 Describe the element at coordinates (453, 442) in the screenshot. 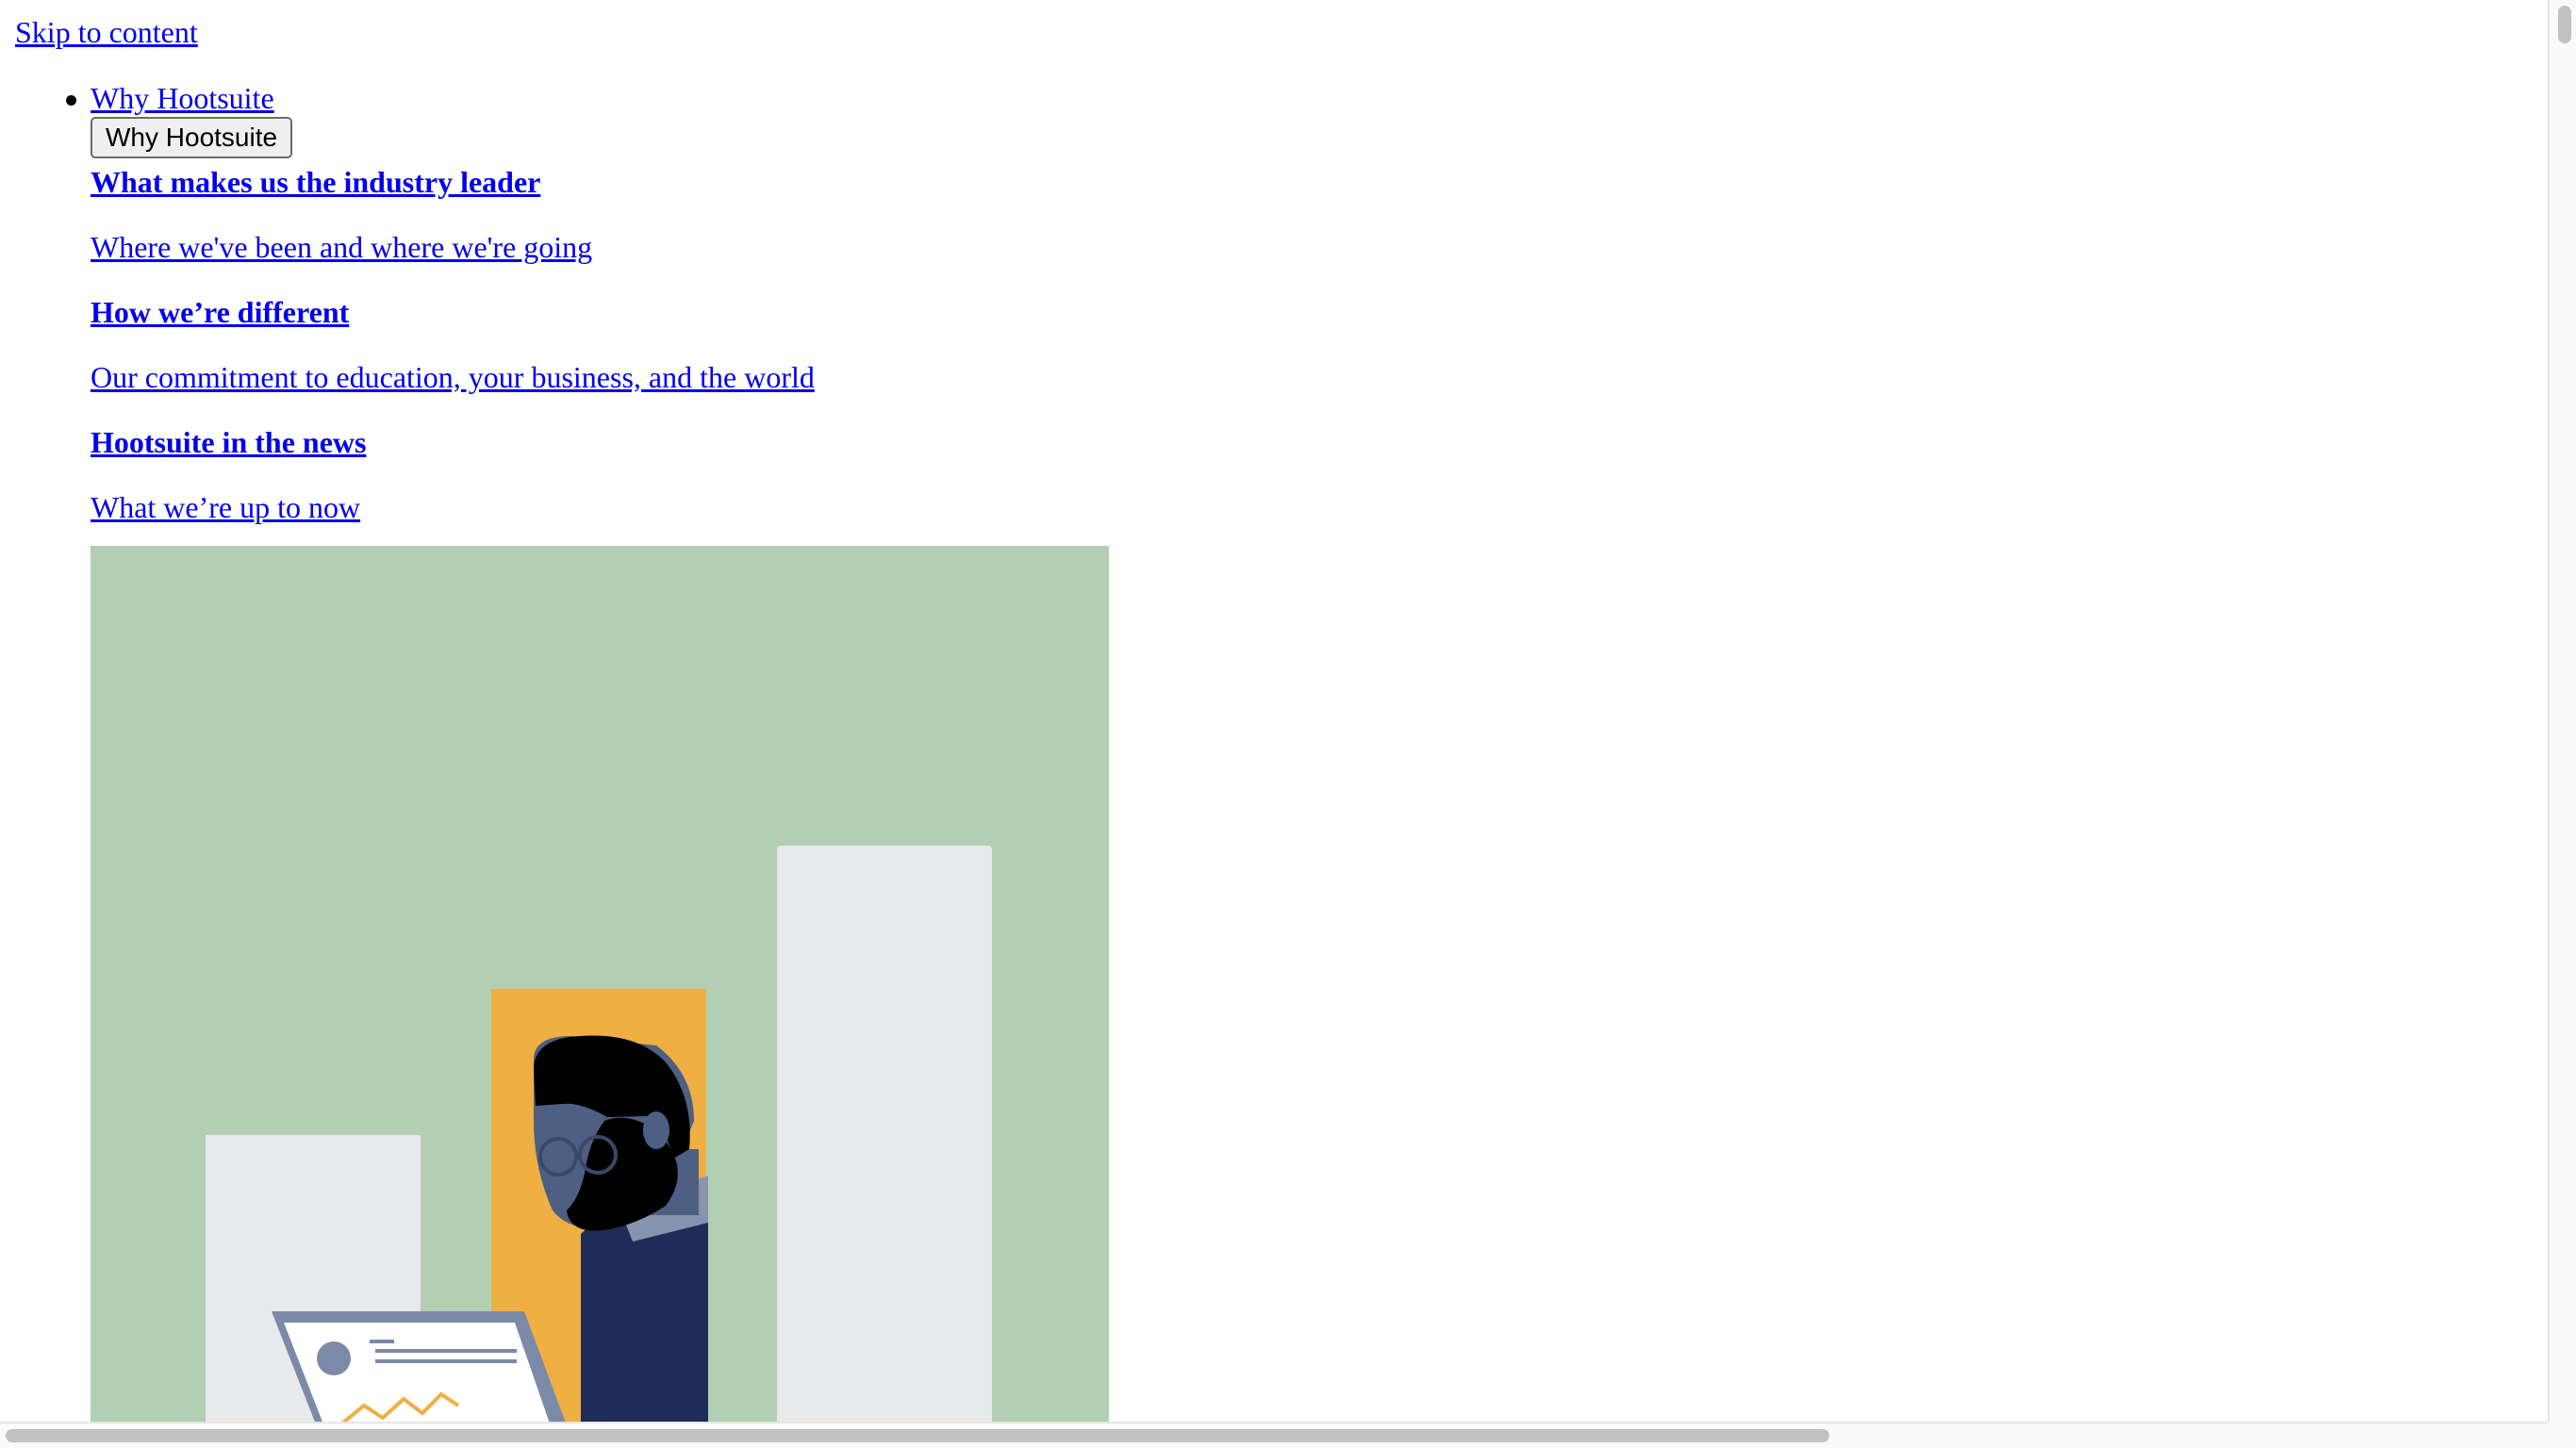

I see `submenu-link-in-the-news: Hootsuite in the news` at that location.